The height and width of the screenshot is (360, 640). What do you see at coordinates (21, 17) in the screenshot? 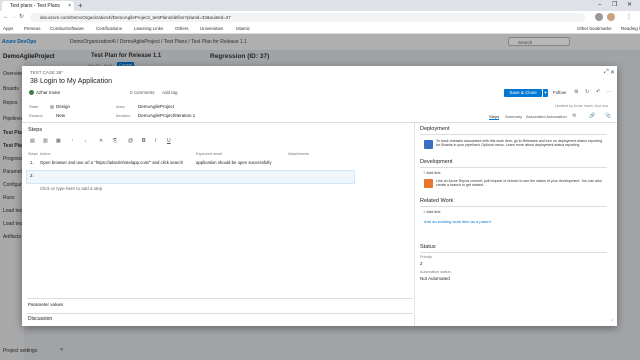
I see `reload-icon: ↻` at bounding box center [21, 17].